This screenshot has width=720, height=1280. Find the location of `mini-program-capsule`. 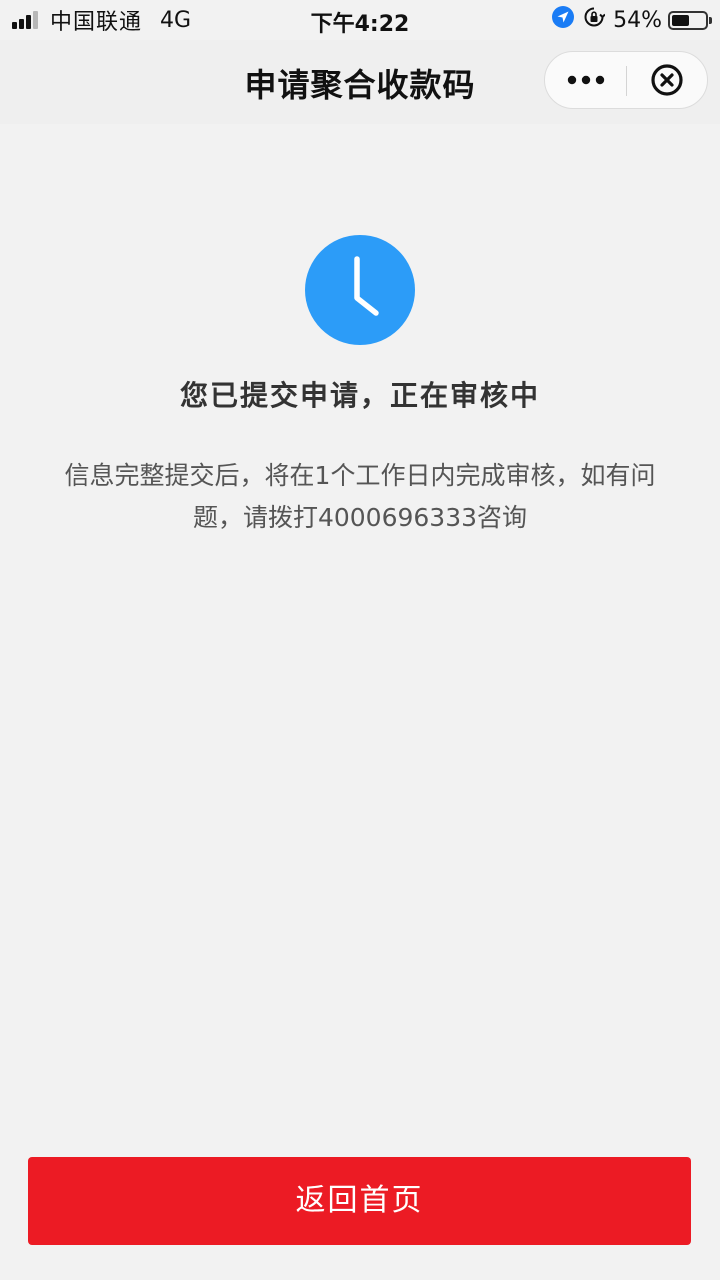

mini-program-capsule is located at coordinates (626, 80).